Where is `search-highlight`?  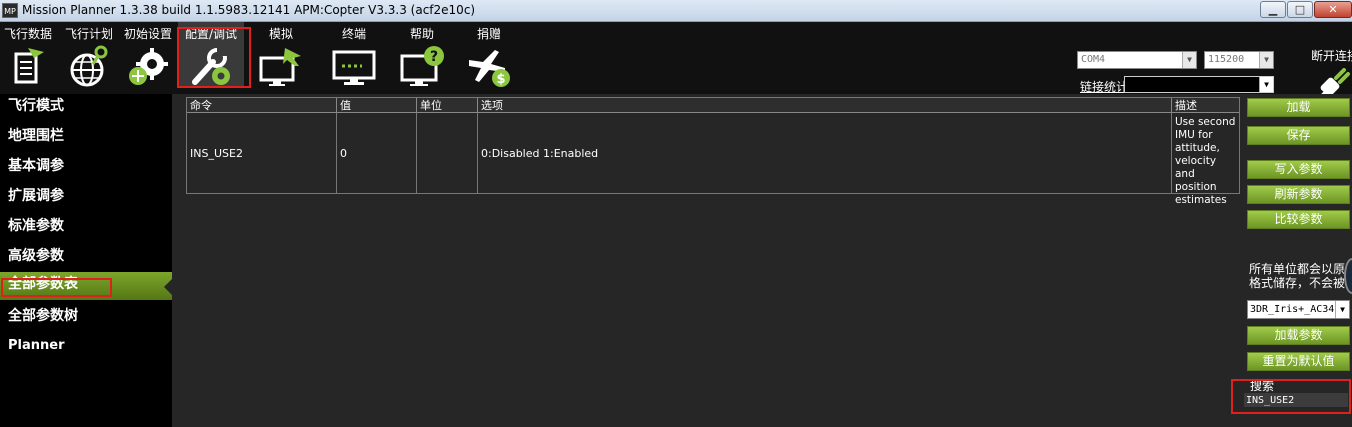
search-highlight is located at coordinates (1291, 396).